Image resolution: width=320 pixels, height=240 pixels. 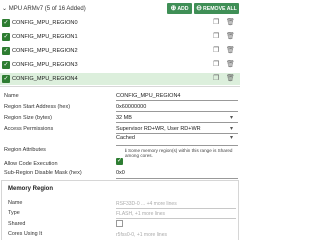 I want to click on region-name: CONFIG_MPU_REGION4, so click(x=45, y=79).